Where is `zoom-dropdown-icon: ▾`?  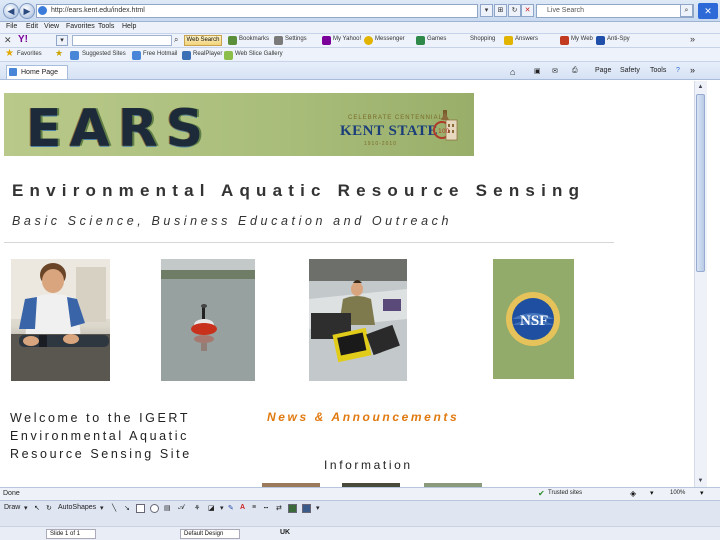
zoom-dropdown-icon: ▾ is located at coordinates (652, 493).